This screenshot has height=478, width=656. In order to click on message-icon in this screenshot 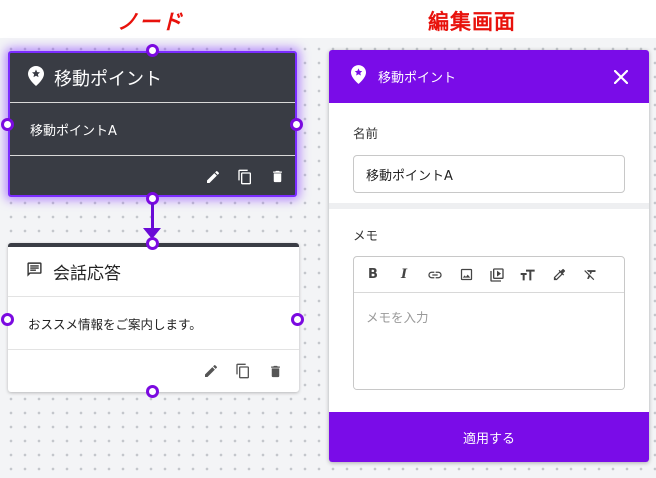, I will do `click(34, 271)`.